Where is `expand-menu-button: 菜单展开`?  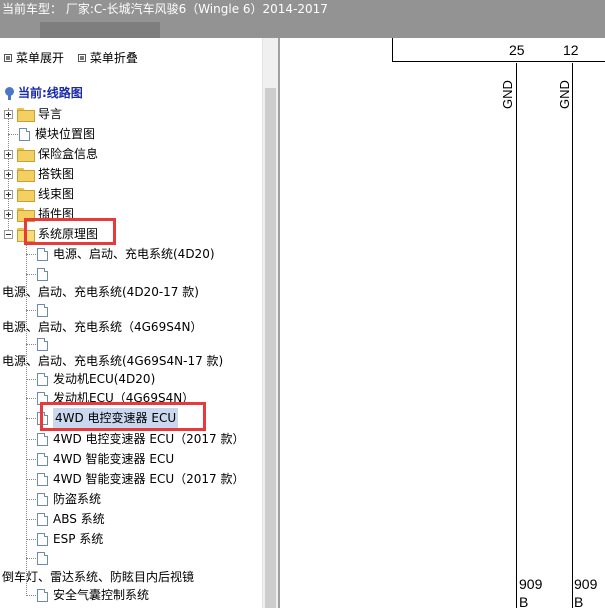
expand-menu-button: 菜单展开 is located at coordinates (34, 58).